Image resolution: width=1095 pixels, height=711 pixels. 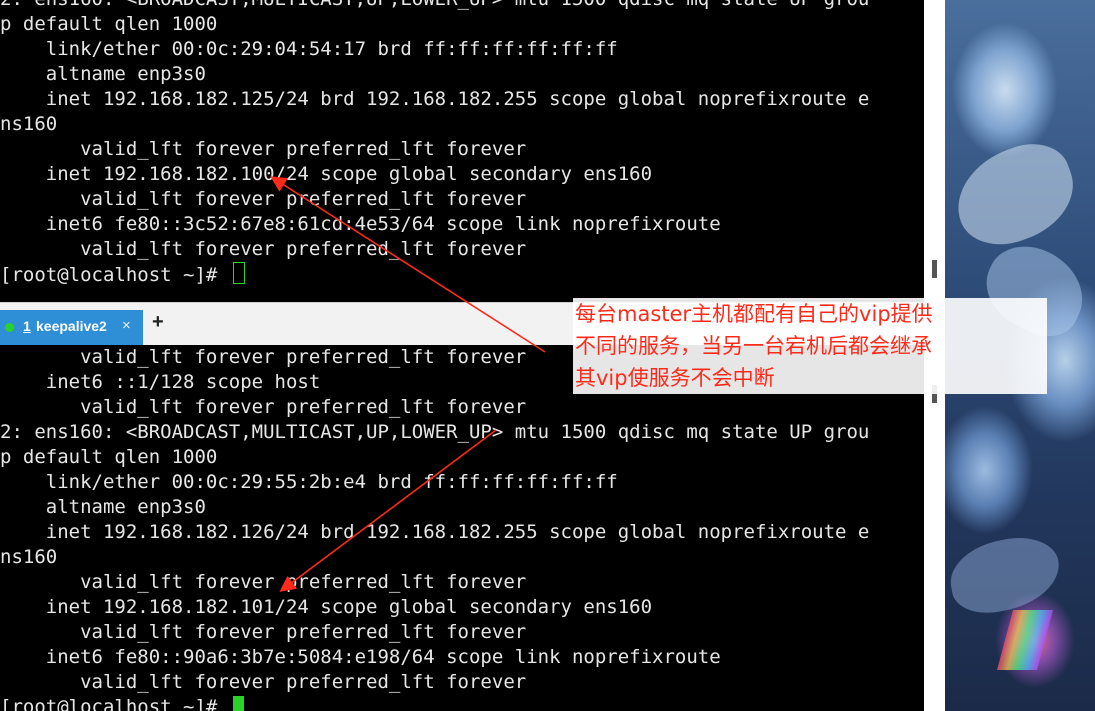 I want to click on tab-label: keepalive2, so click(x=71, y=326).